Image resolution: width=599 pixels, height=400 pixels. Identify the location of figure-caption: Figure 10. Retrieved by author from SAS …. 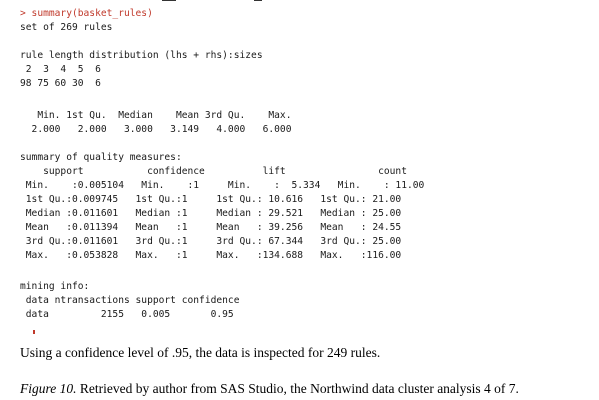
(269, 389).